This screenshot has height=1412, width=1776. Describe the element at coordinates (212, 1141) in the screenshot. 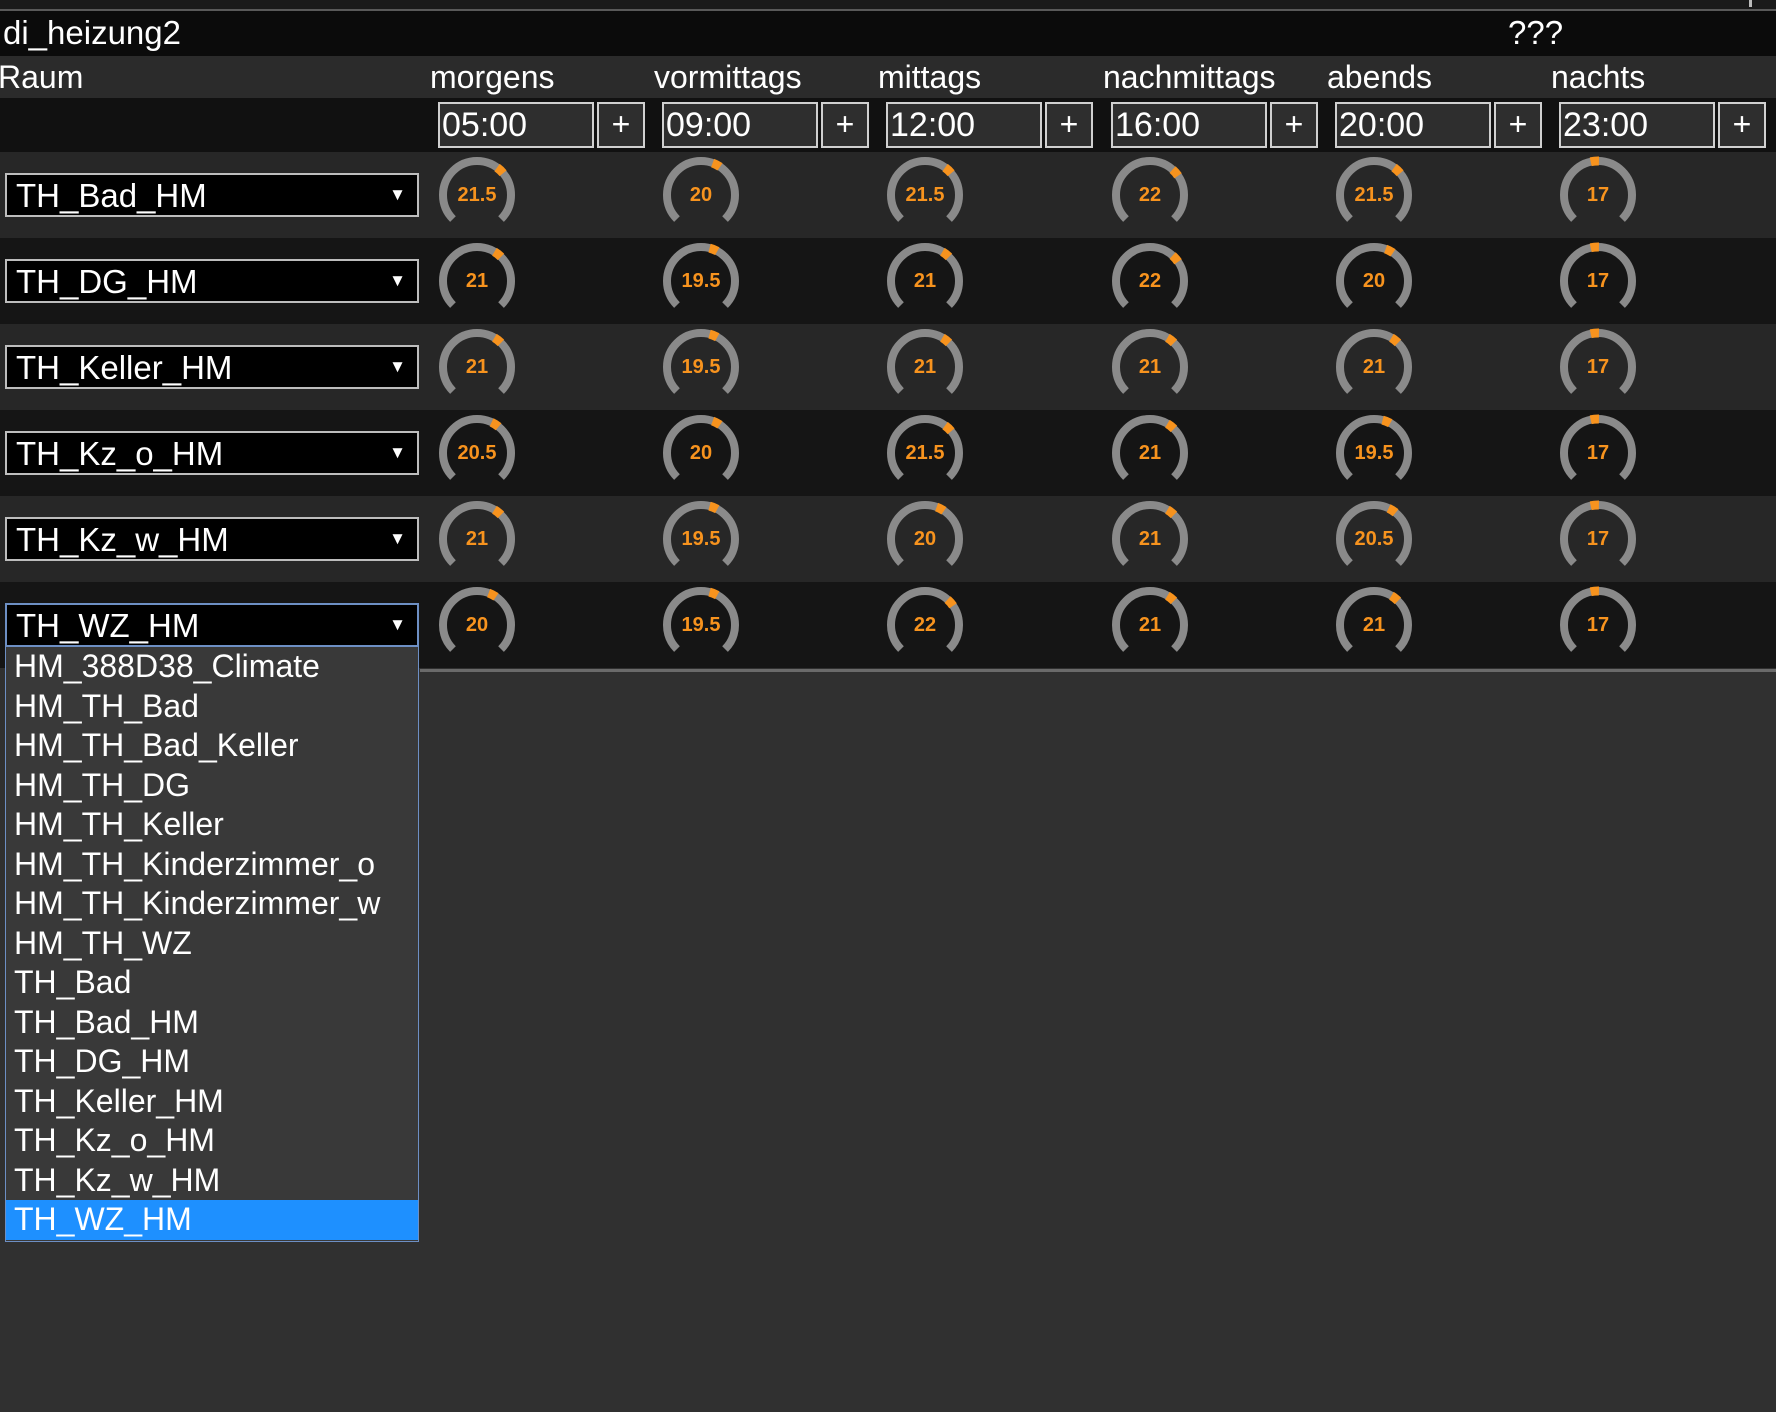

I see `dropdown-option: TH_Kz_o_HM` at that location.